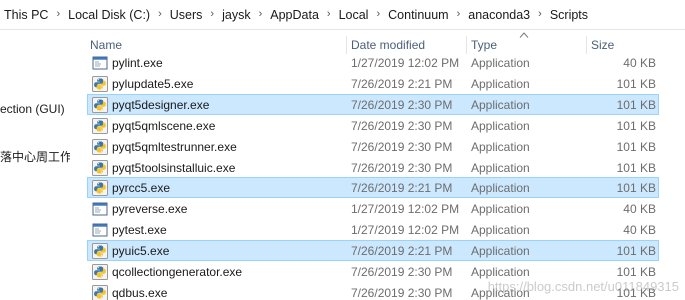 Image resolution: width=685 pixels, height=300 pixels. Describe the element at coordinates (137, 63) in the screenshot. I see `file-name: pylint.exe` at that location.